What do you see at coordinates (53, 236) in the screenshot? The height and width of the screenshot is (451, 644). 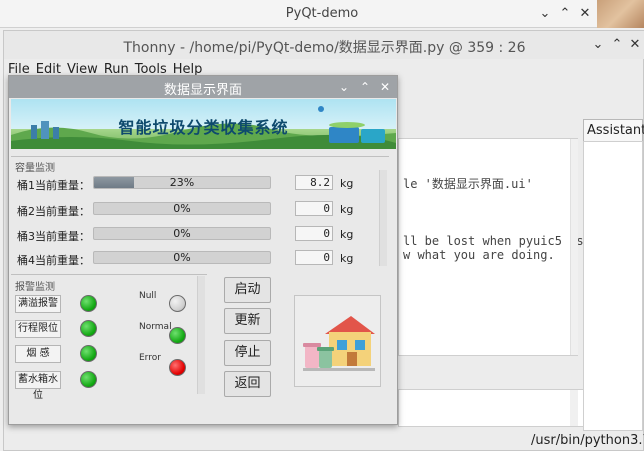 I see `bin3-weight-label: 桶3当前重量：` at bounding box center [53, 236].